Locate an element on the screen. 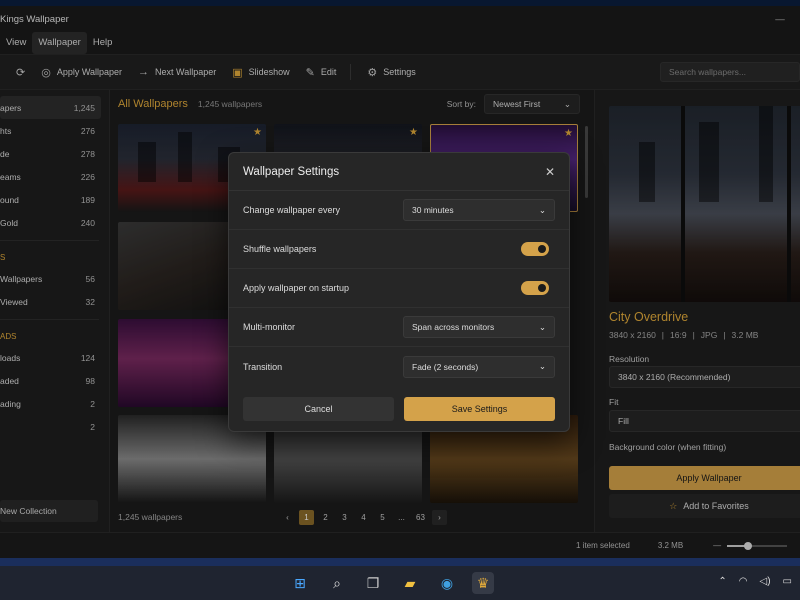  multi-monitor-select: Span across monitors ⌄ is located at coordinates (479, 327).